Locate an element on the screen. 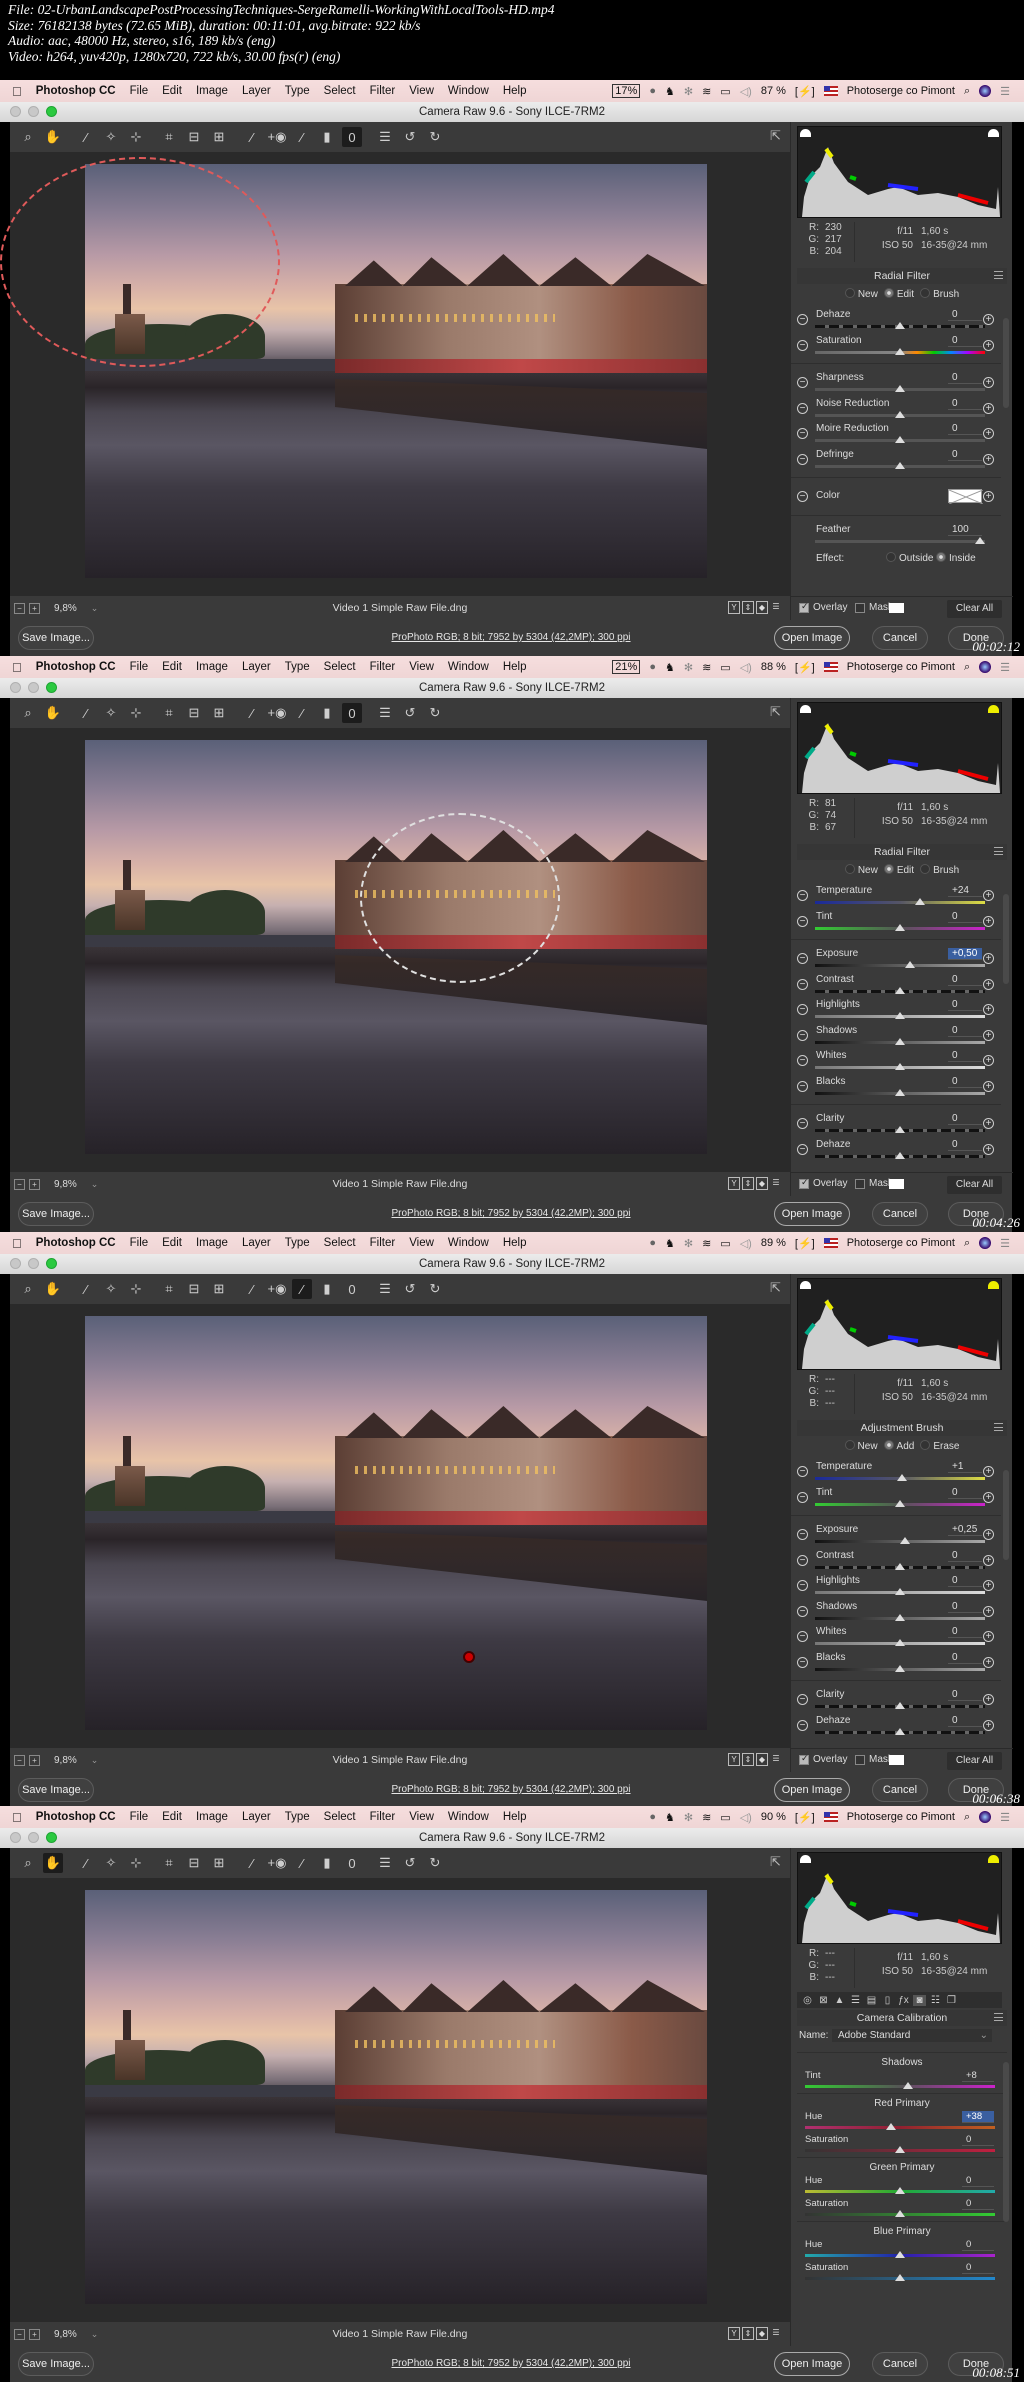  swap-settings-button: ⇕ is located at coordinates (748, 607).